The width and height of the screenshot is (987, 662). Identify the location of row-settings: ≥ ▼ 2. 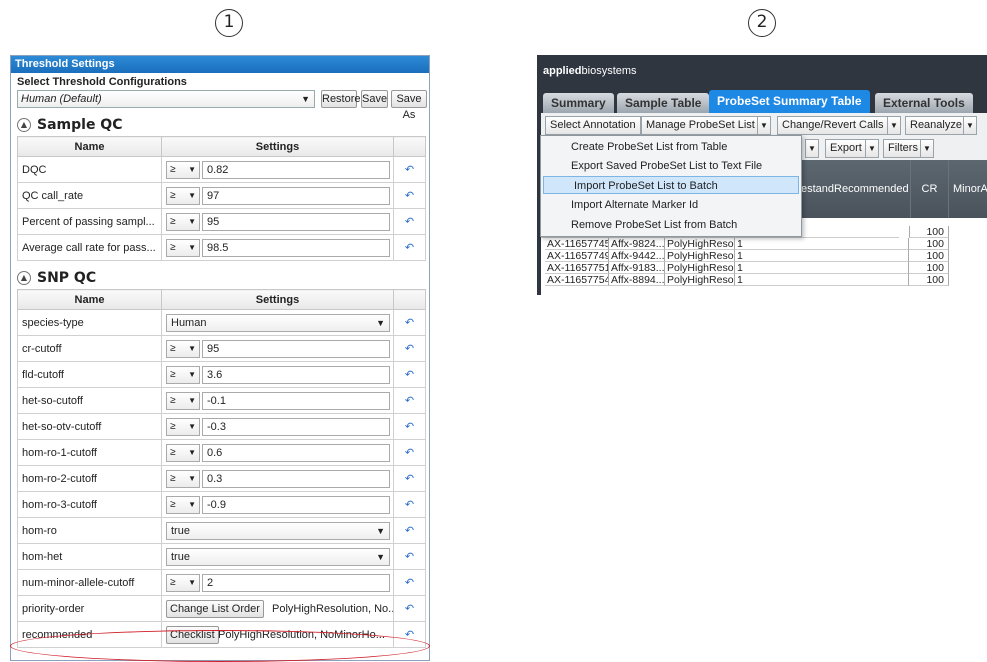
(277, 582).